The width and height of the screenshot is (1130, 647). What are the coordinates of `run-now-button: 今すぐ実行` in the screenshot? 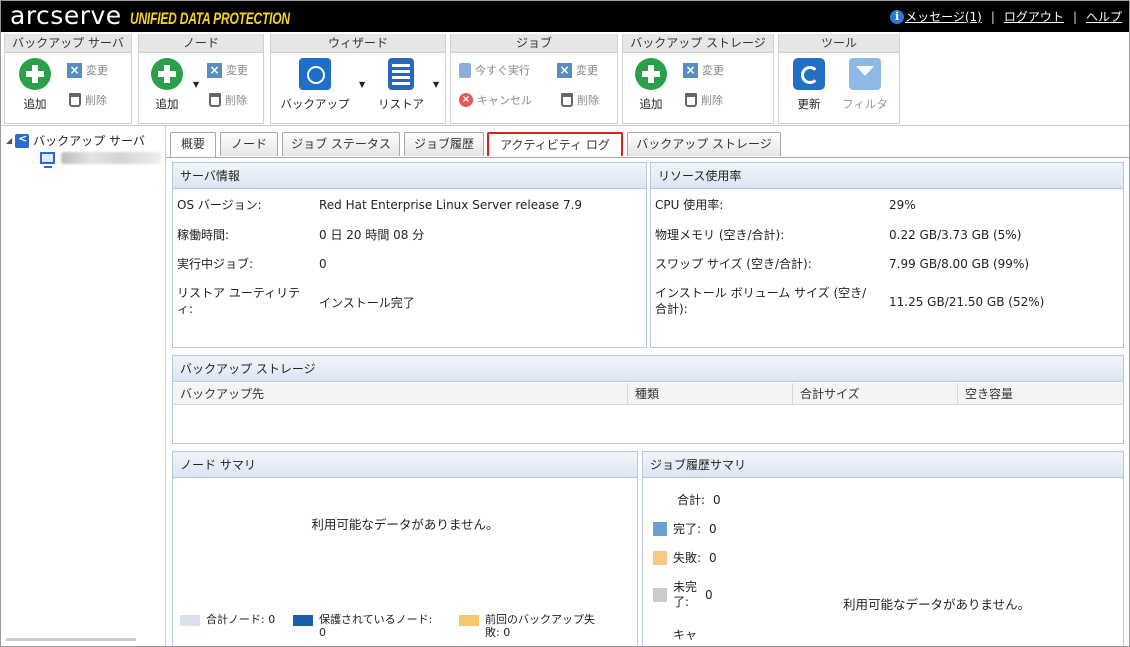 It's located at (494, 70).